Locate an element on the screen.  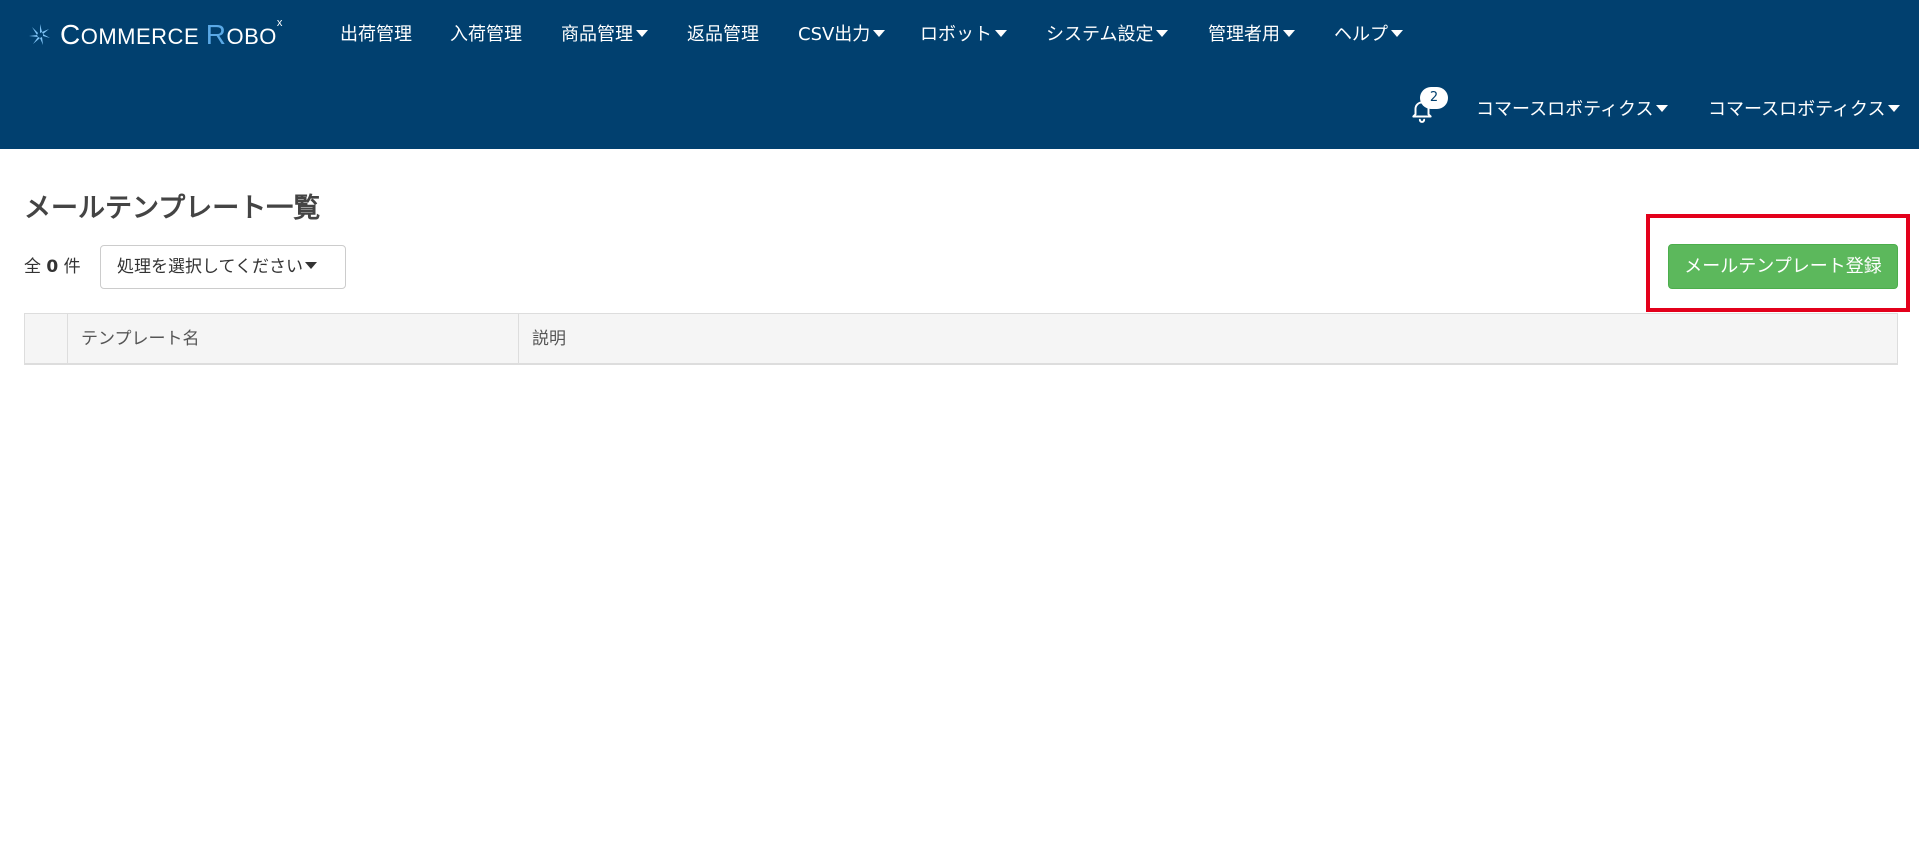
mail-template-table: テンプレート名 説明 is located at coordinates (961, 339).